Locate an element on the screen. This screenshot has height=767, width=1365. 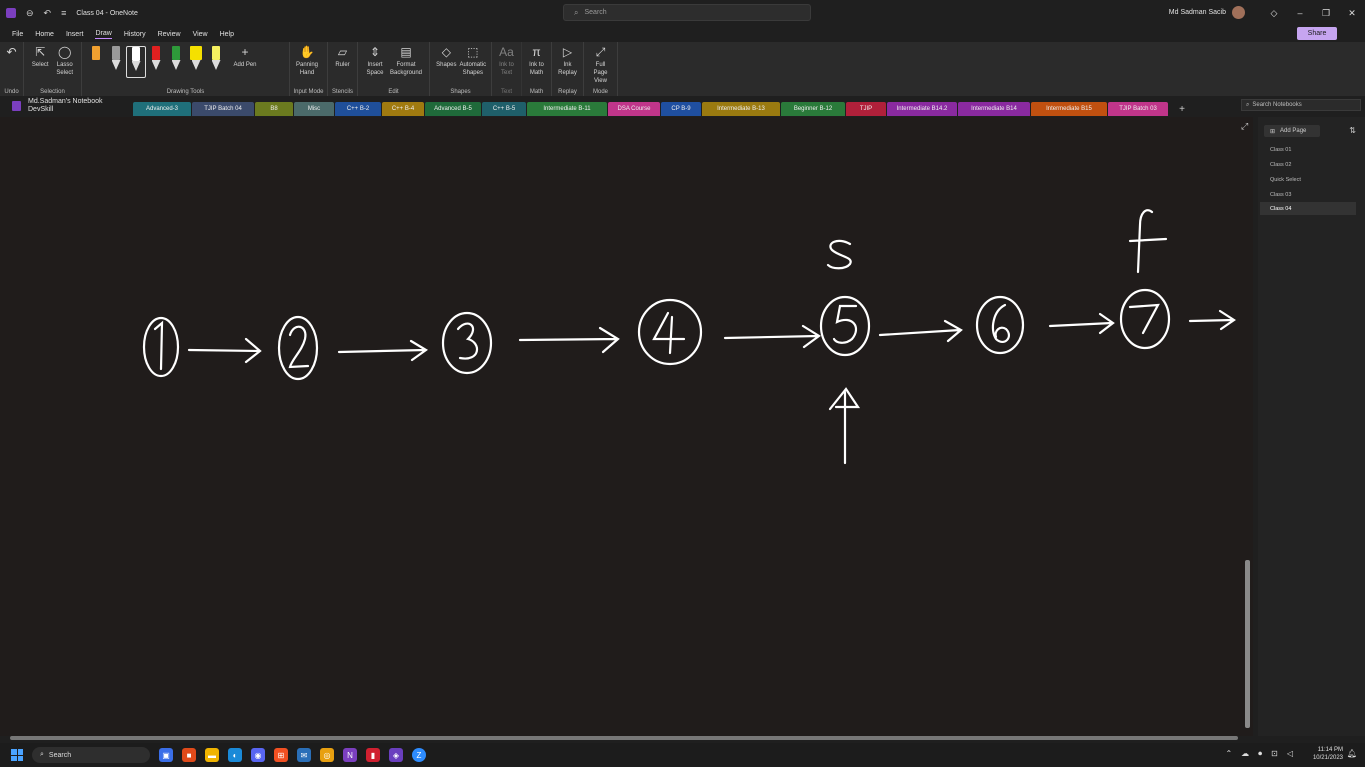
section-tab: Intermediate B14.2 is located at coordinates (922, 109).